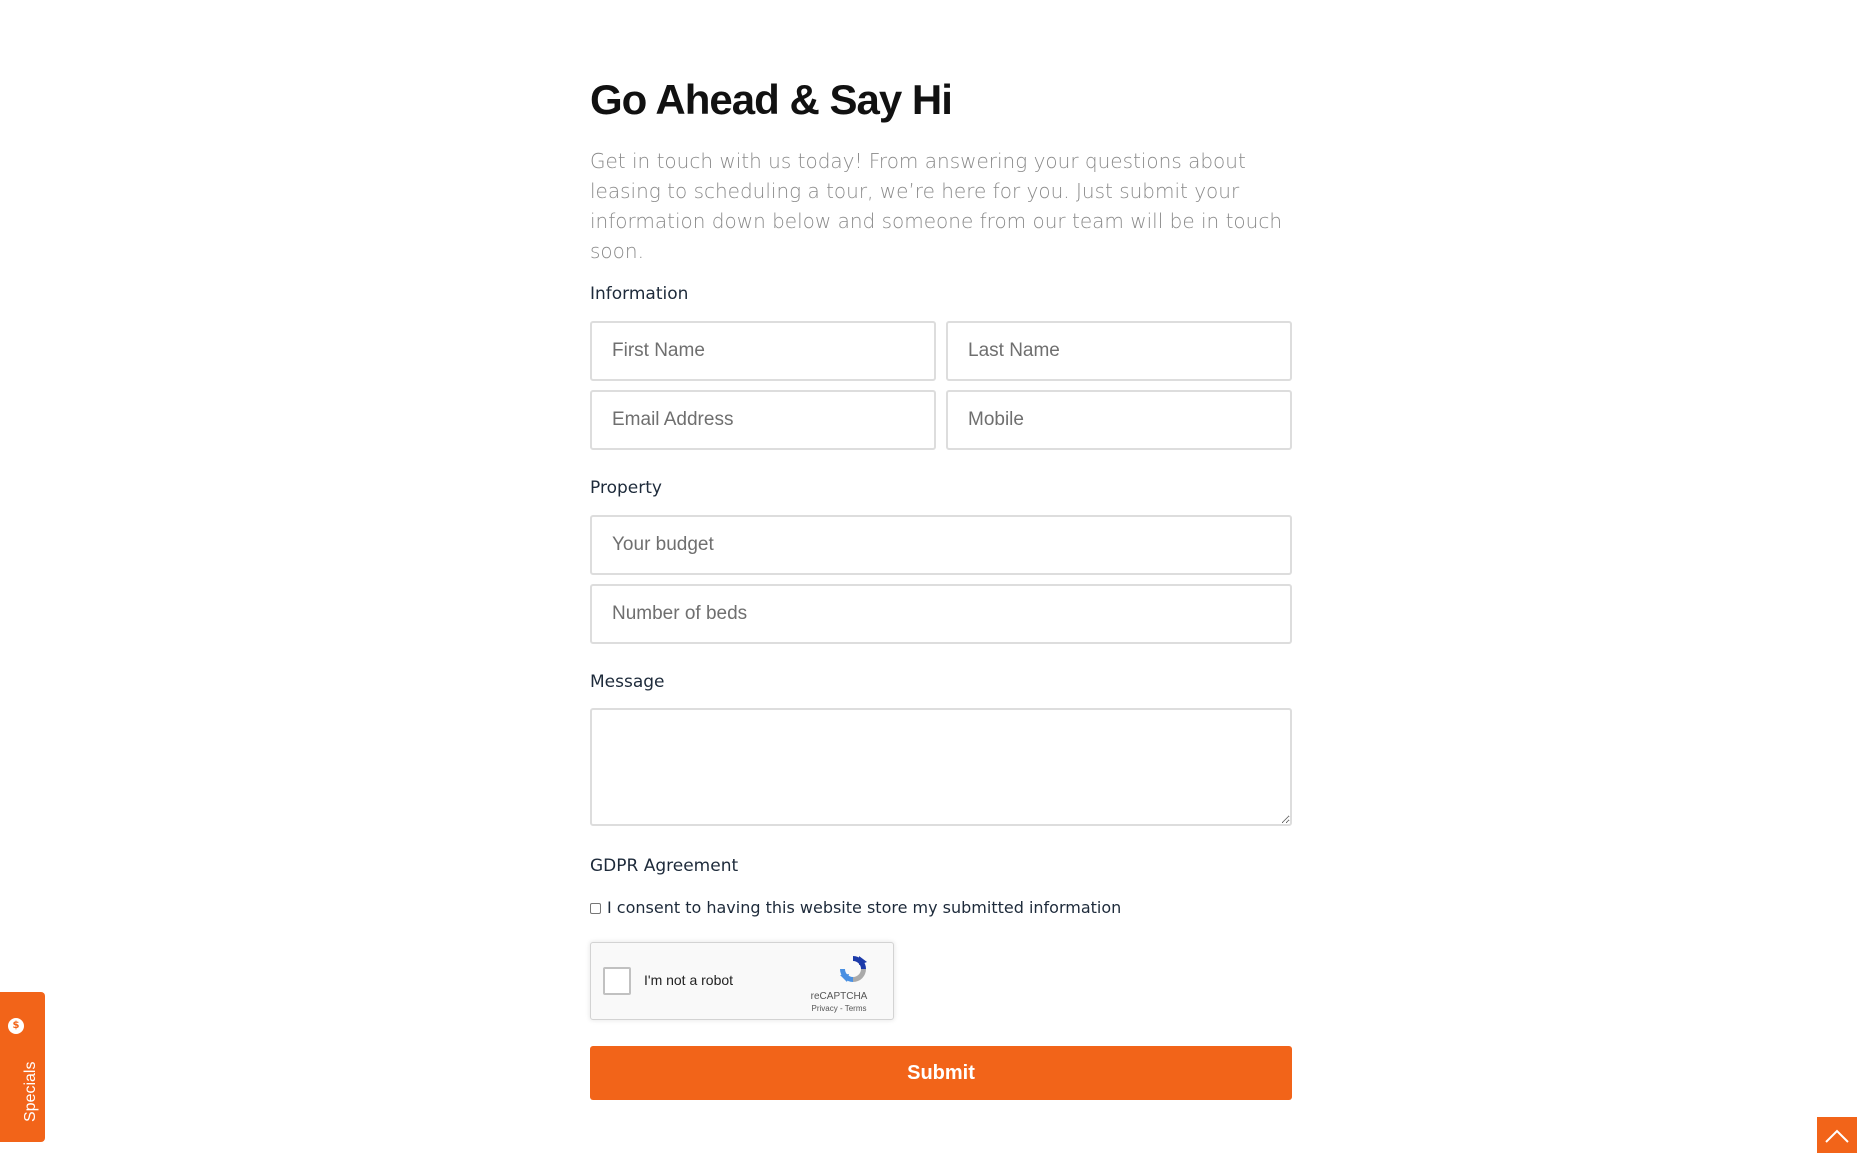 The image size is (1876, 1153). I want to click on recaptcha-links: Privacy - Terms, so click(839, 1008).